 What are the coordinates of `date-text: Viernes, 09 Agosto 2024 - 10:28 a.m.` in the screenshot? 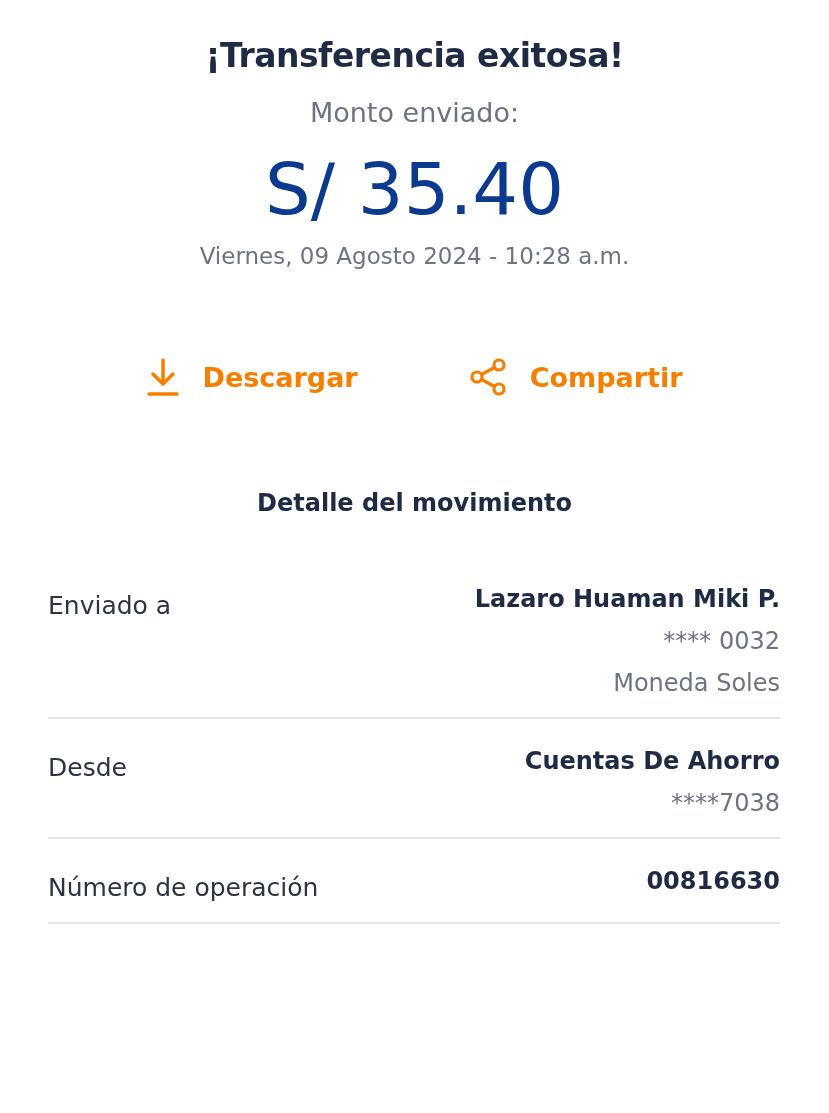 It's located at (414, 256).